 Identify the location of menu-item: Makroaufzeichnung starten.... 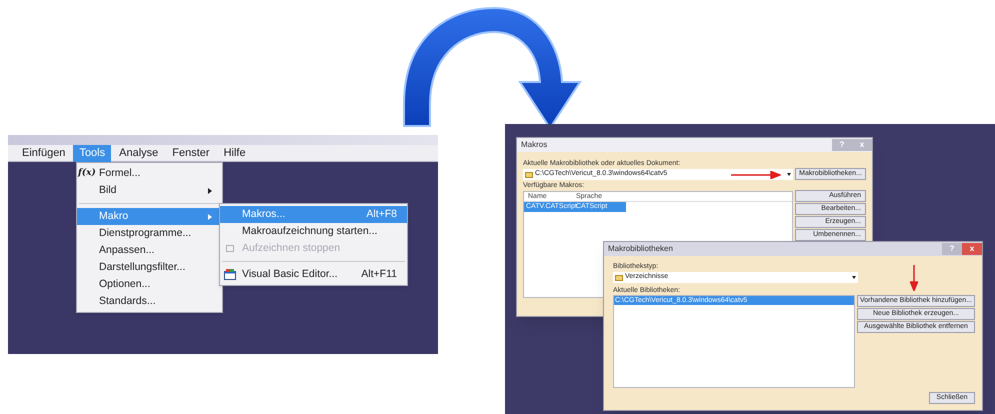
(313, 231).